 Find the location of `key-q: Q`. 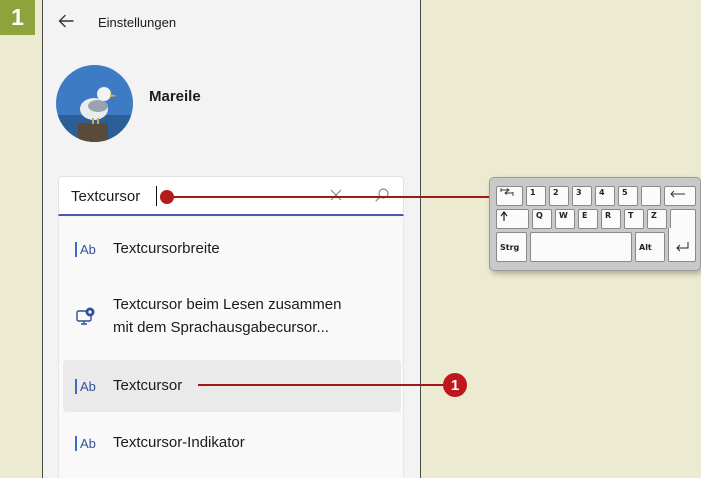

key-q: Q is located at coordinates (542, 219).